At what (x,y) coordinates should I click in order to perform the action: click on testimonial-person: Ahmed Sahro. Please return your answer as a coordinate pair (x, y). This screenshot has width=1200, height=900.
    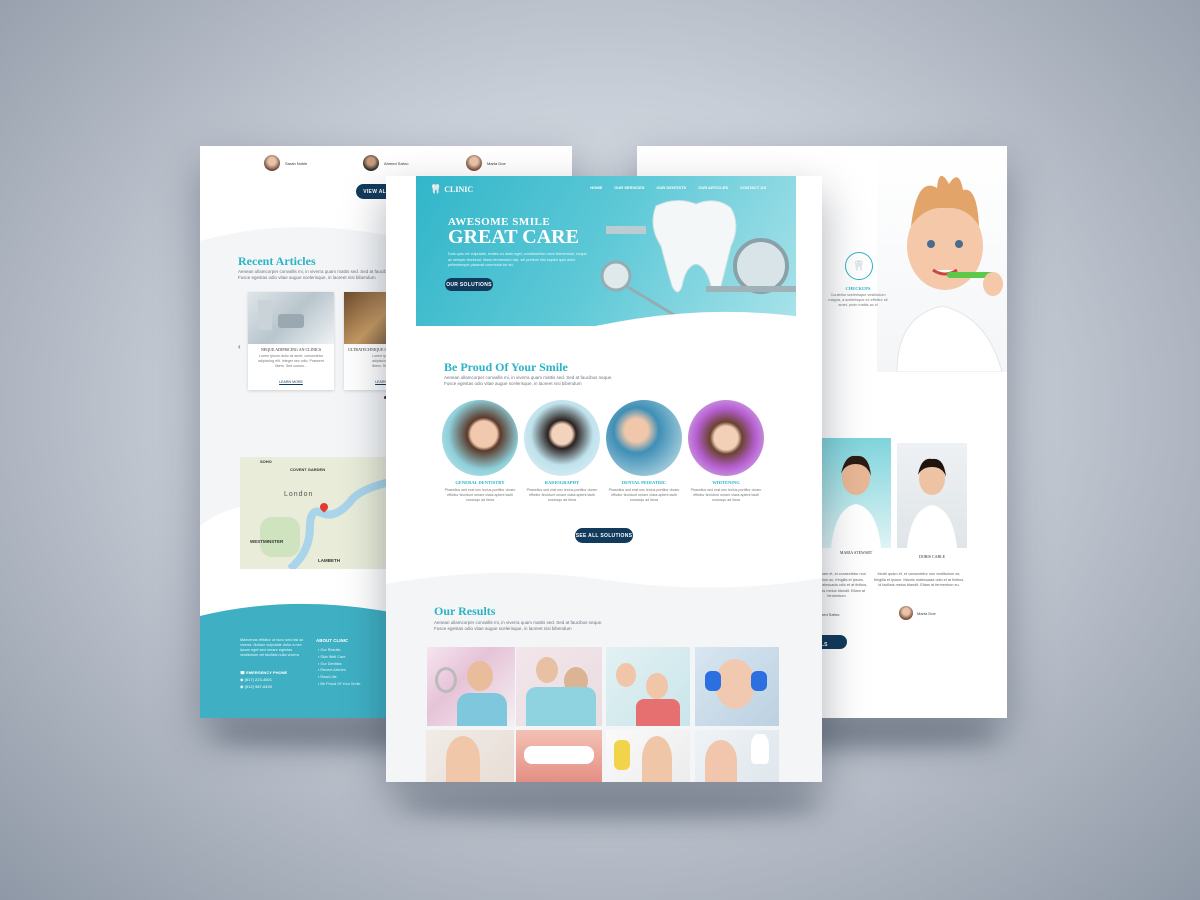
    Looking at the image, I should click on (385, 163).